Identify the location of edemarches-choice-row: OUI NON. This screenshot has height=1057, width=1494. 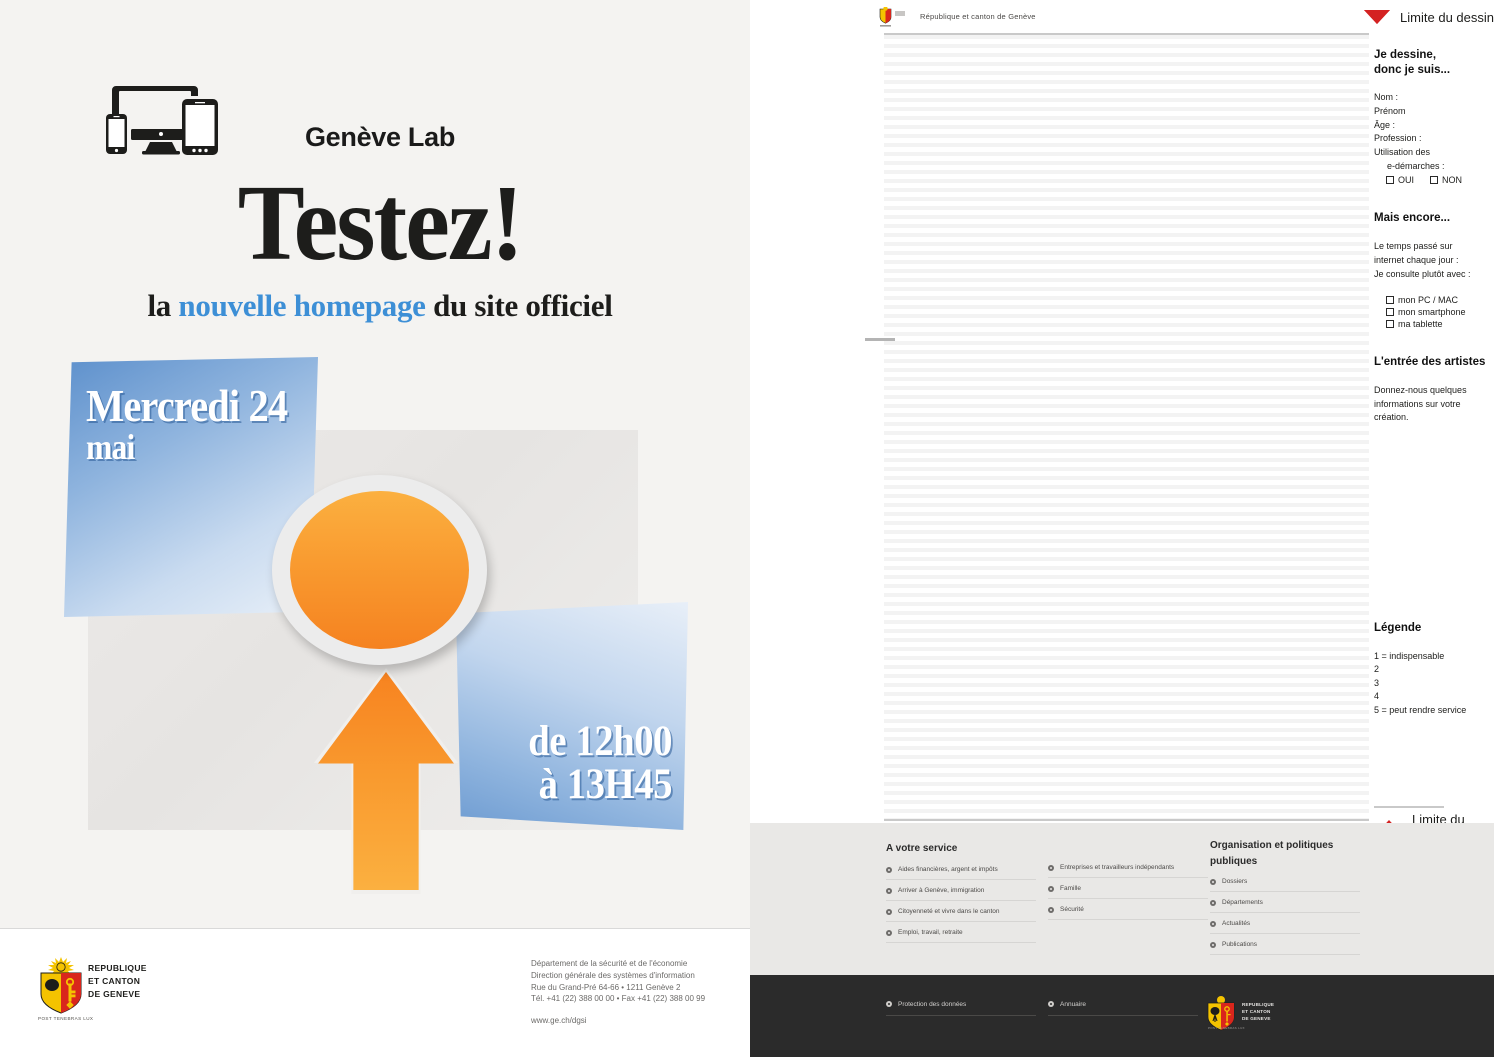
(1434, 180).